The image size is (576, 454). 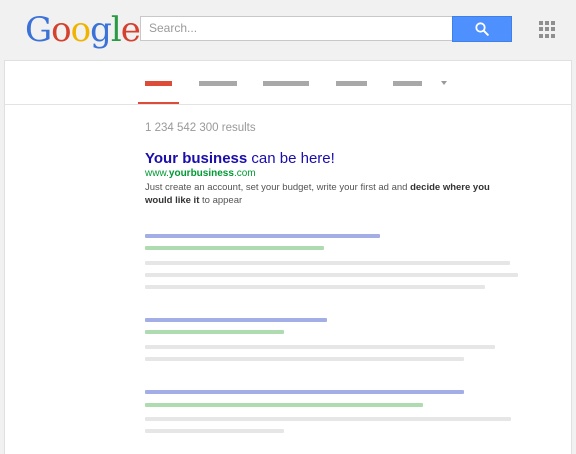 I want to click on results-count: 1 234 542 300 results, so click(x=200, y=128).